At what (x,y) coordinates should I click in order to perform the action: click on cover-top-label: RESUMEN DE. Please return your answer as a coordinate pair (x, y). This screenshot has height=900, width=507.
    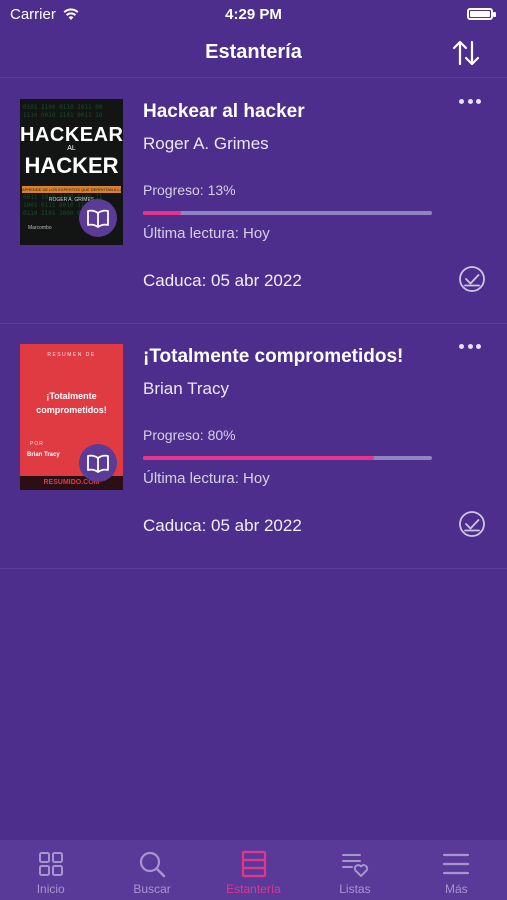
    Looking at the image, I should click on (71, 355).